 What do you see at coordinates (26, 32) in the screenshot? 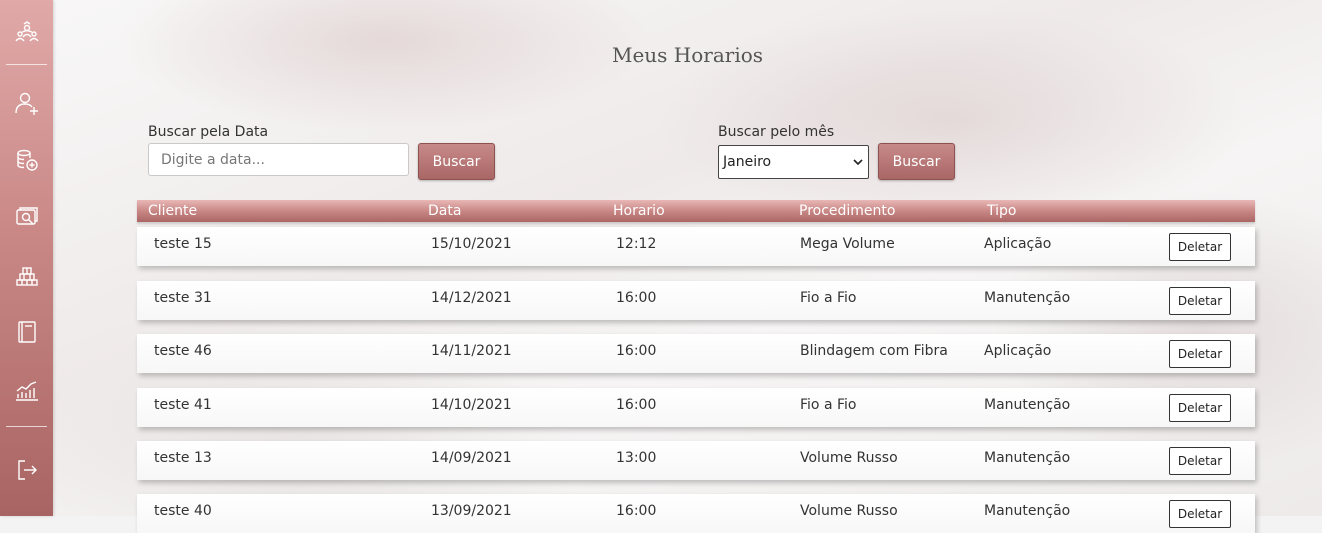
I see `users-group-icon` at bounding box center [26, 32].